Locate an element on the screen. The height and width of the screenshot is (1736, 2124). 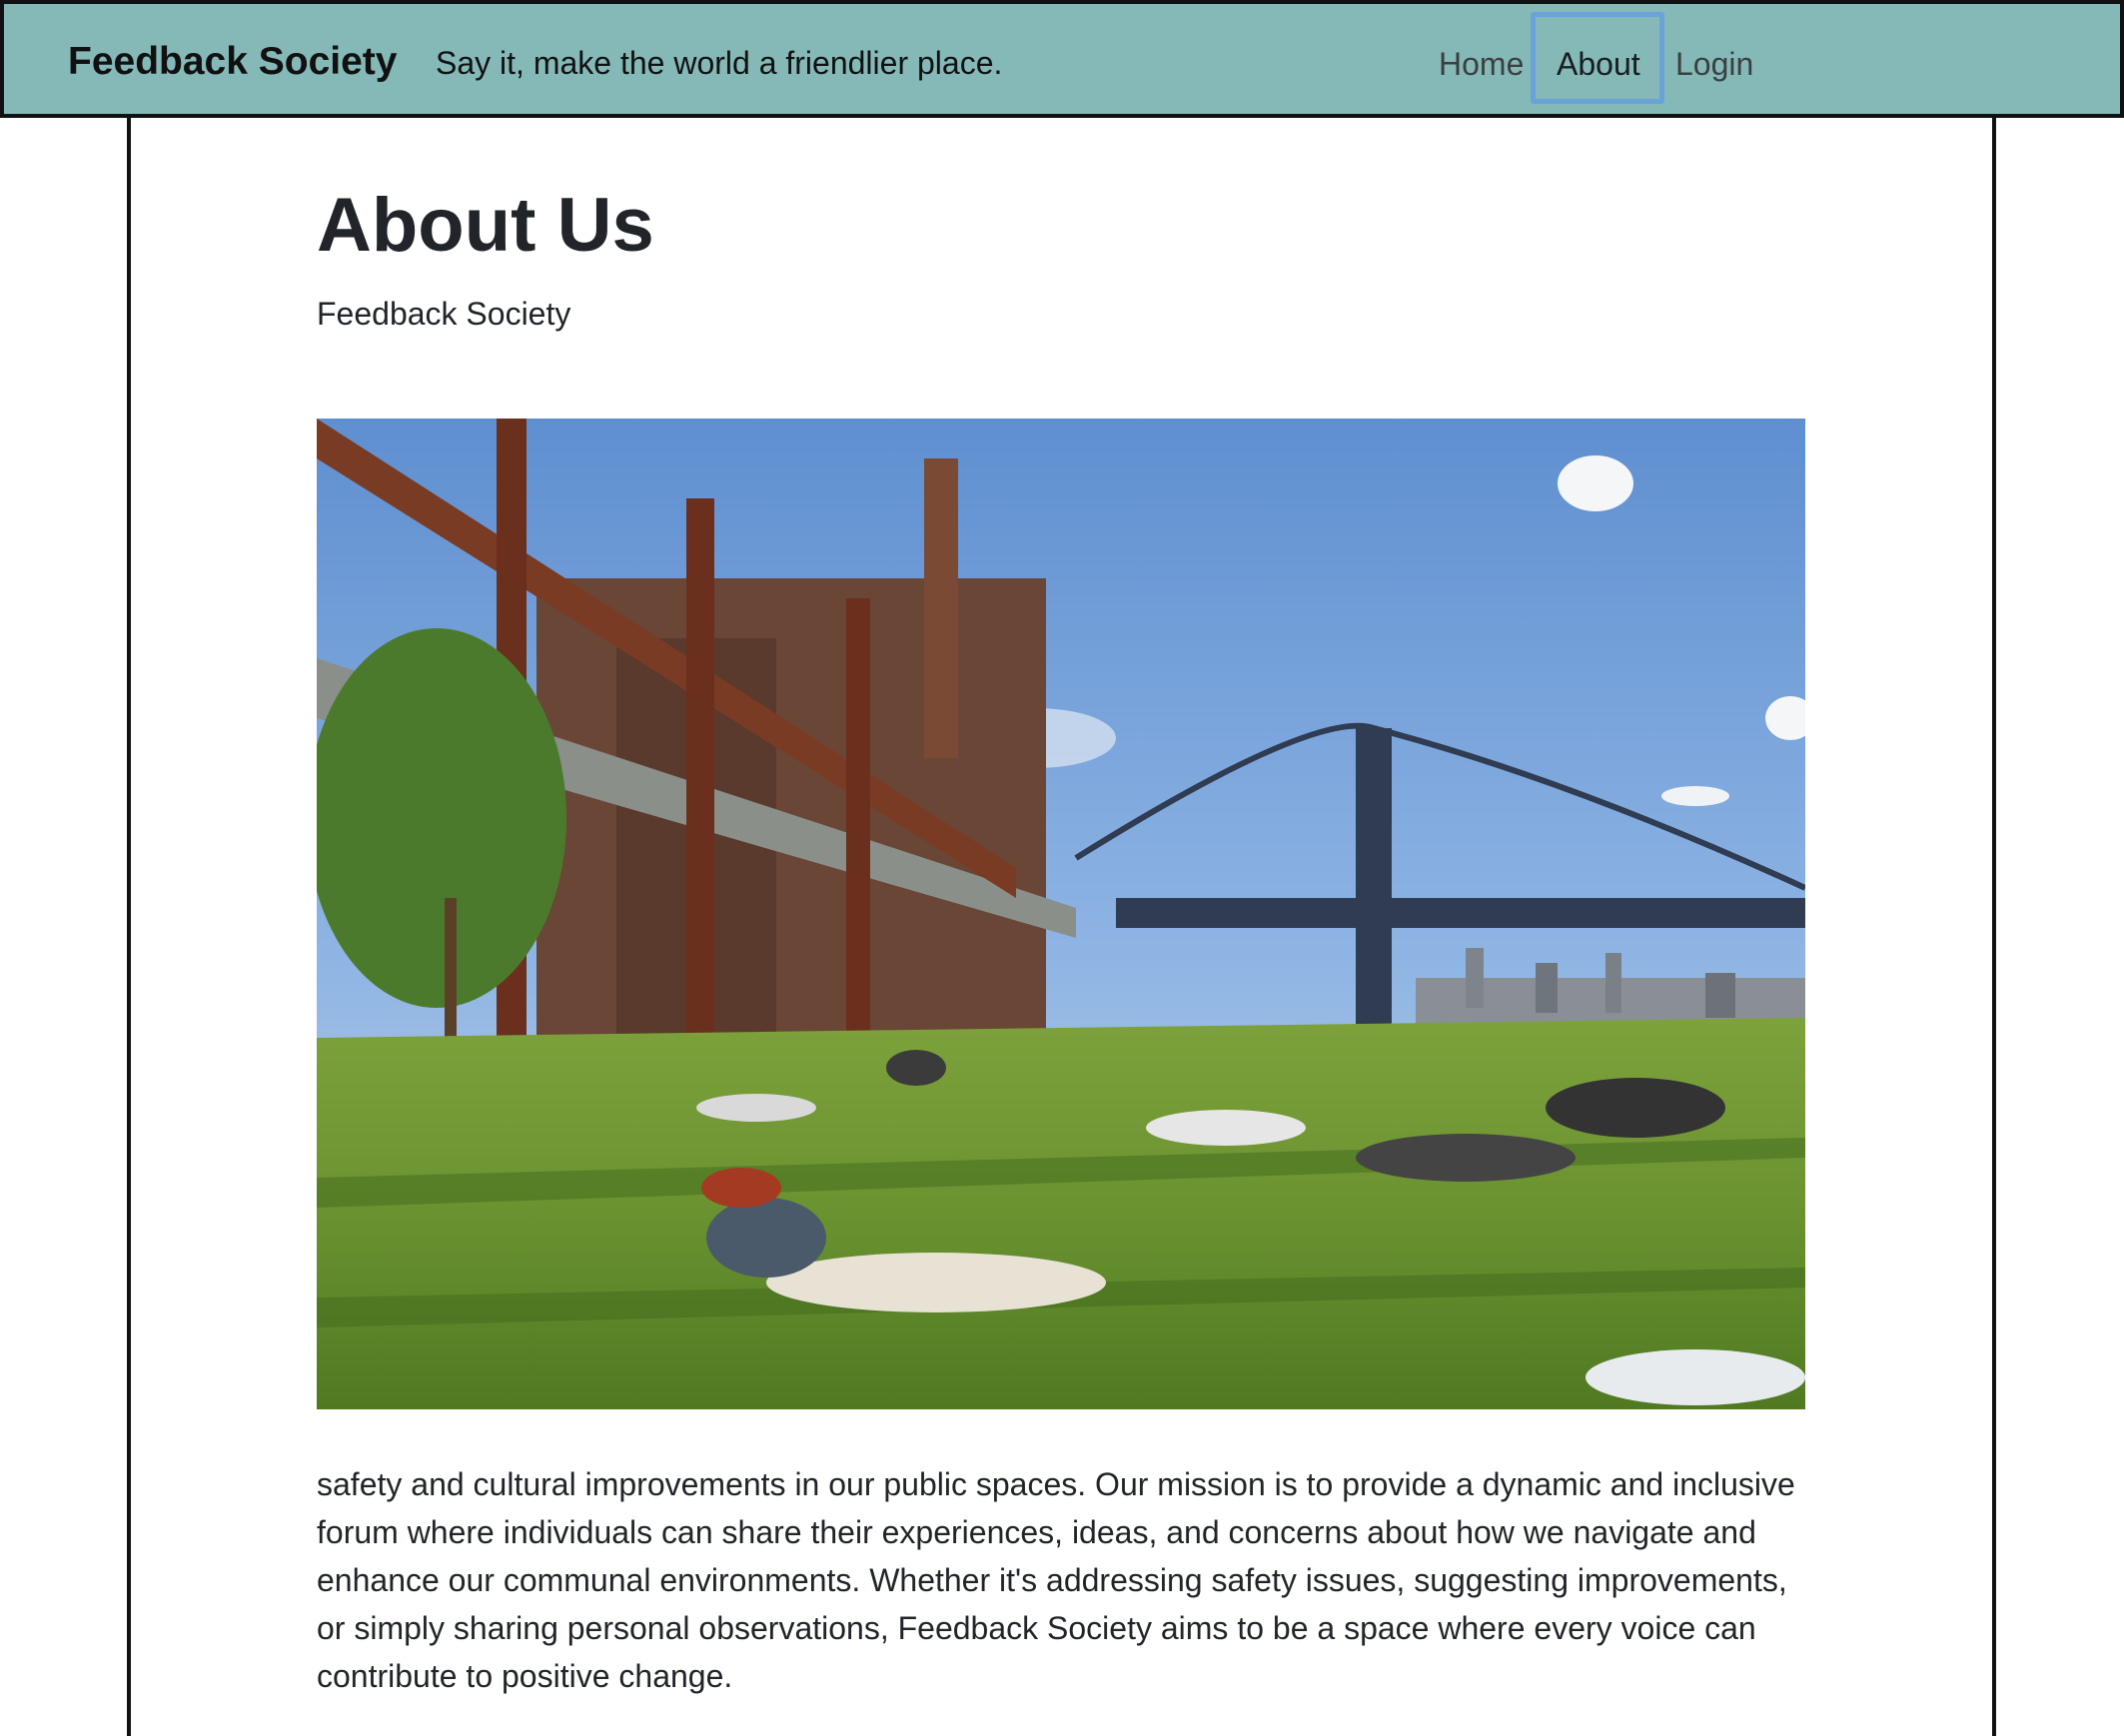
nav-link-about: About is located at coordinates (1598, 64).